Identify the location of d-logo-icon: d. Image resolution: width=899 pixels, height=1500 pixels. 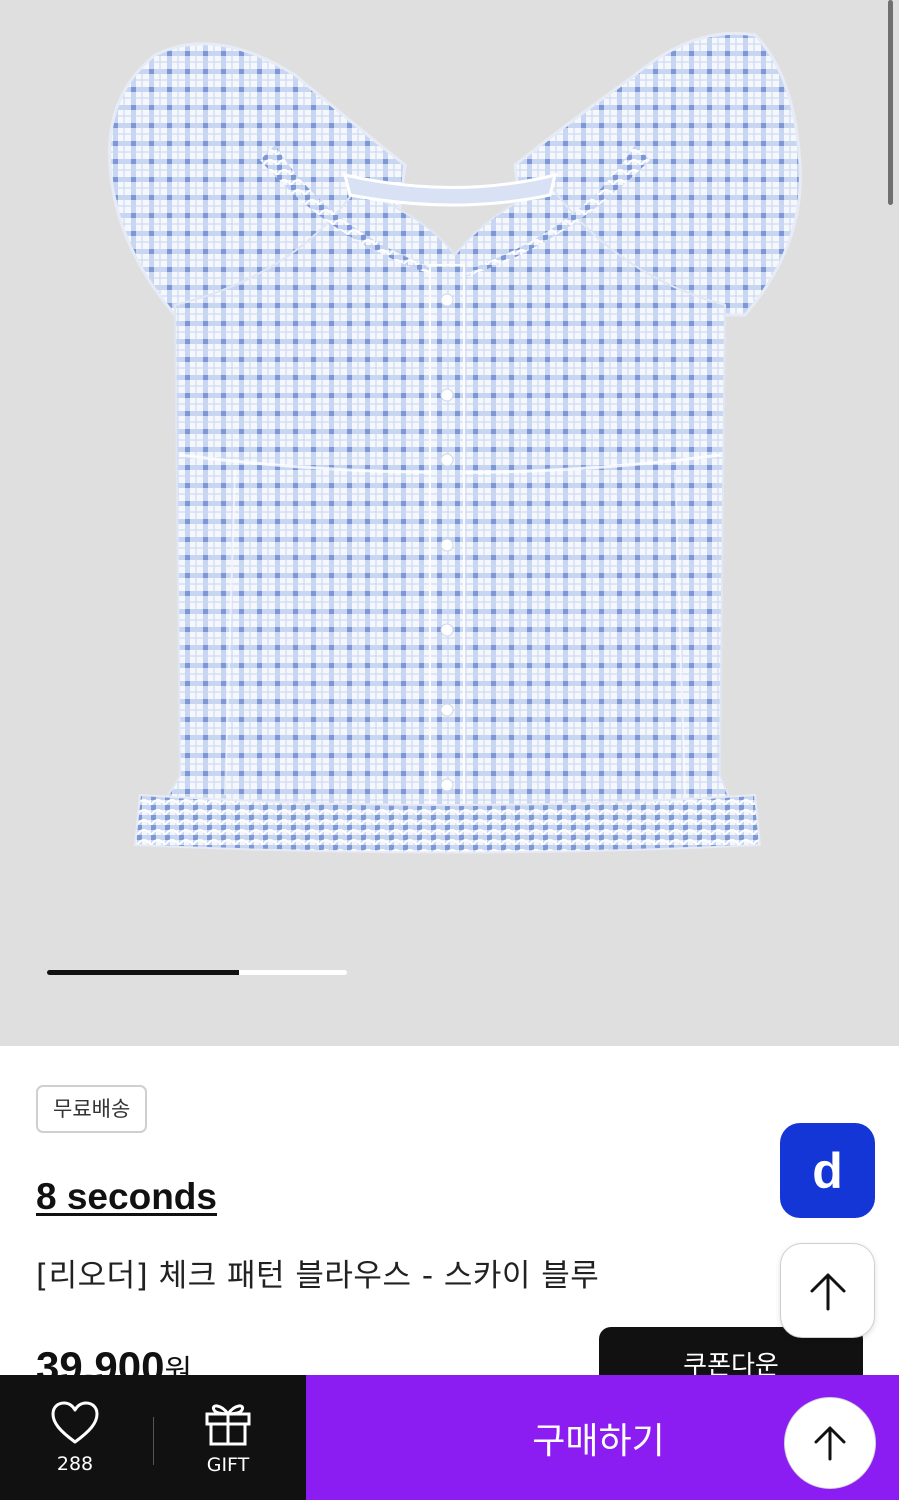
(827, 1170).